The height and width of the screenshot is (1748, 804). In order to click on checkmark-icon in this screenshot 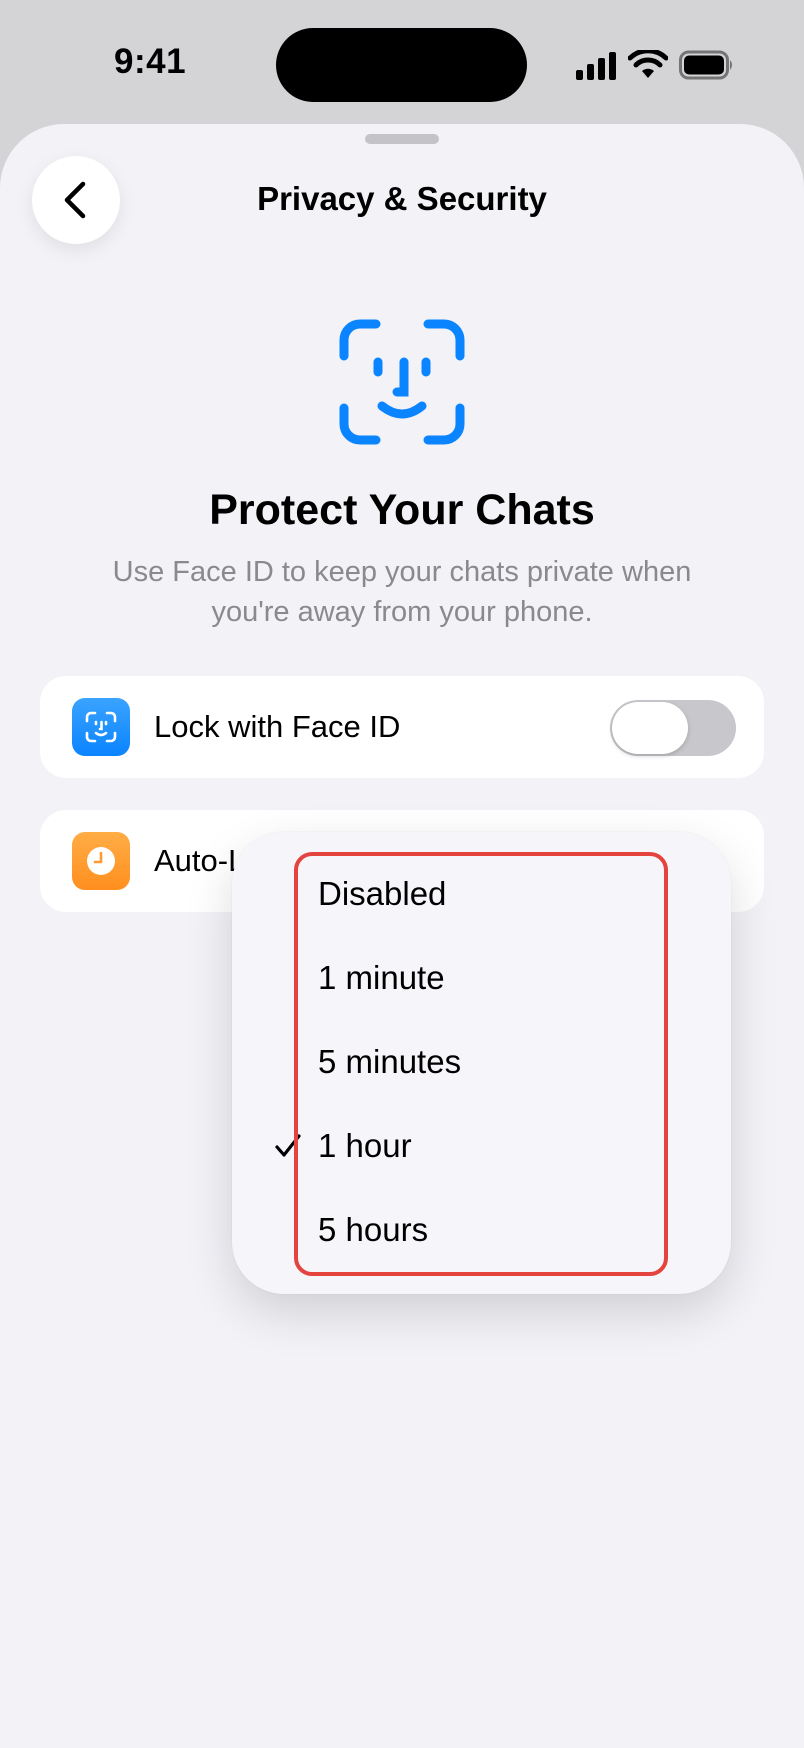, I will do `click(288, 1145)`.